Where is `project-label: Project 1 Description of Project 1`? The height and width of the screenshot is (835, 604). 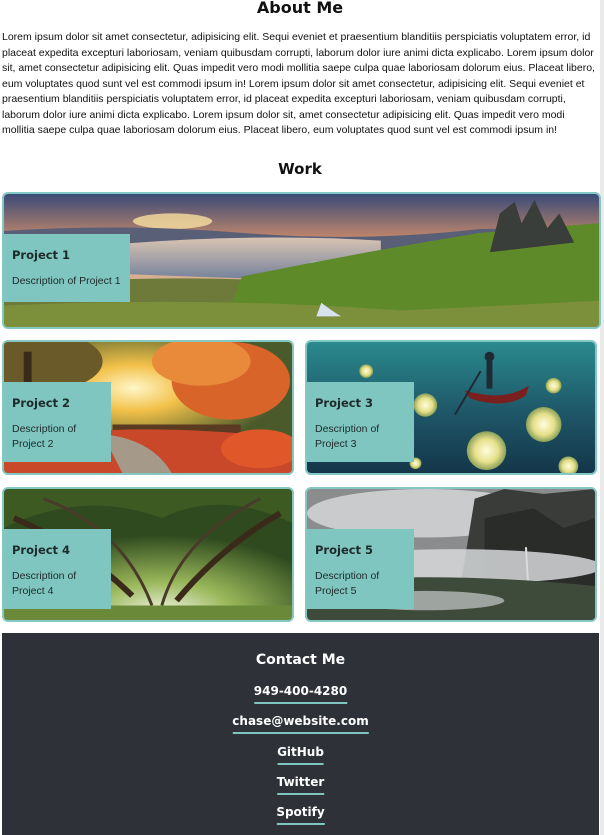
project-label: Project 1 Description of Project 1 is located at coordinates (67, 268).